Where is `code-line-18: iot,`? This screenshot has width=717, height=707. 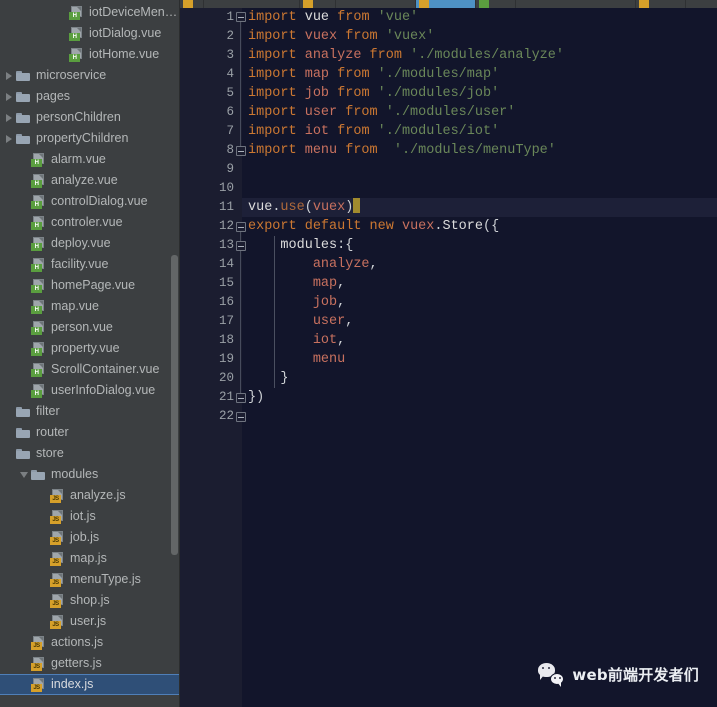 code-line-18: iot, is located at coordinates (479, 340).